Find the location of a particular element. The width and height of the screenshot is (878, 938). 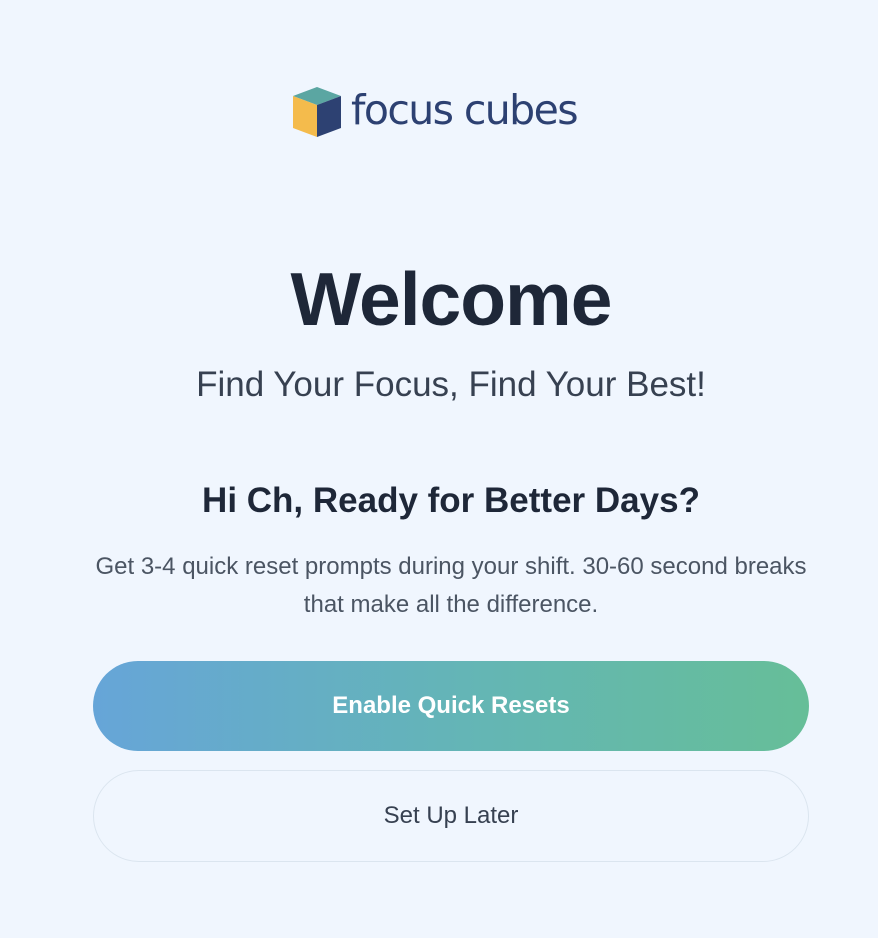

set-up-later-label: Set Up Later is located at coordinates (451, 815).